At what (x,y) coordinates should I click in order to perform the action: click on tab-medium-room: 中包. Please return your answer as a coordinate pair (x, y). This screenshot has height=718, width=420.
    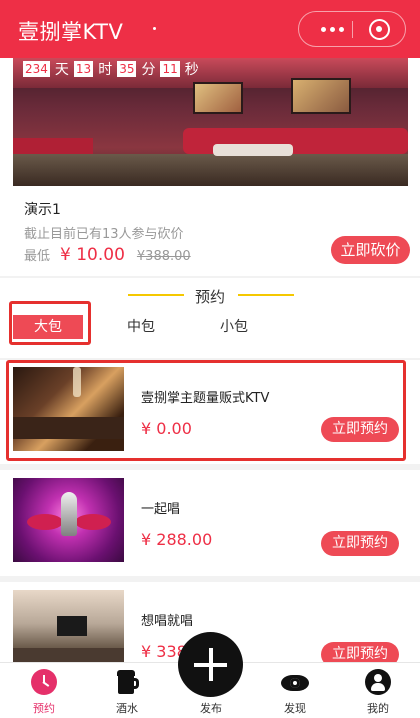
    Looking at the image, I should click on (141, 327).